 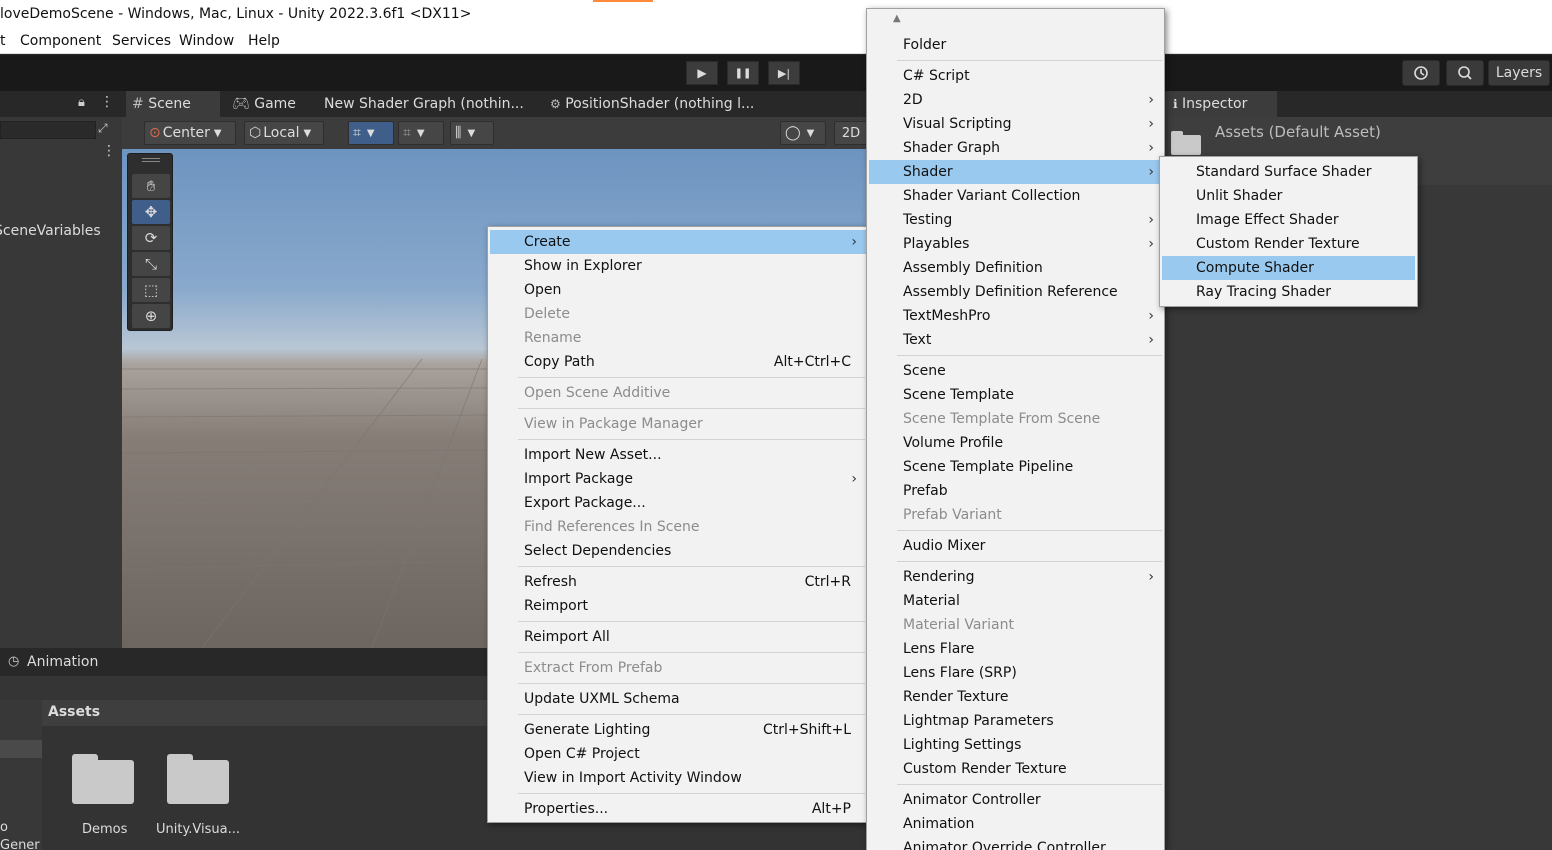 I want to click on create-item-lightmap-parameters: Lightmap Parameters, so click(x=1016, y=721).